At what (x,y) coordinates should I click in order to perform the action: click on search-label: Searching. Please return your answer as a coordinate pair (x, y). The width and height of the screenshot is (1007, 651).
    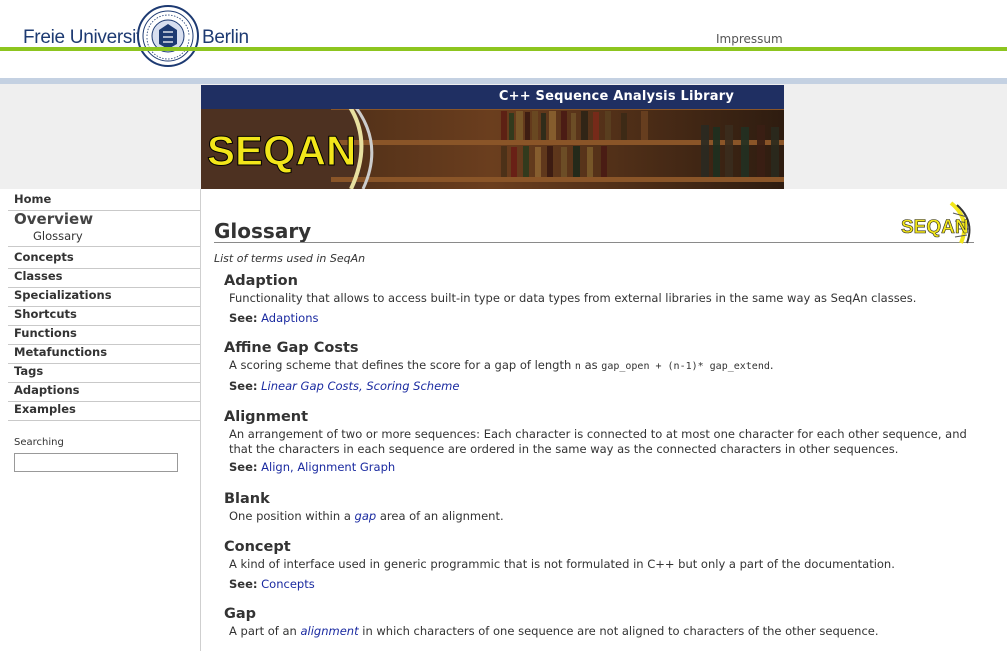
    Looking at the image, I should click on (39, 442).